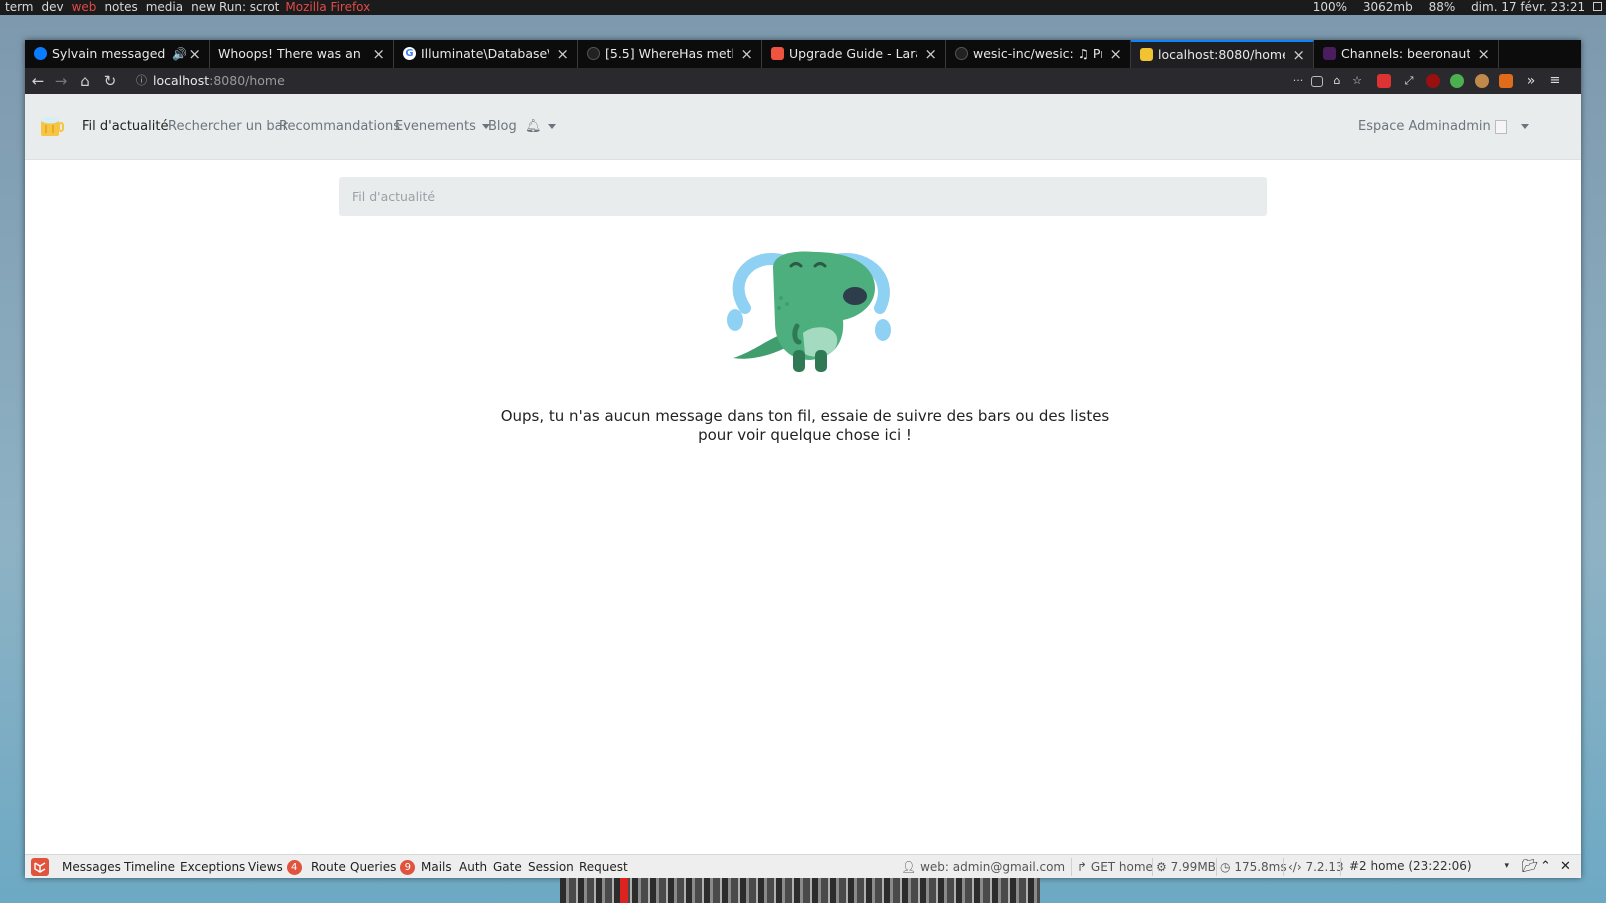  I want to click on avatar, so click(1500, 126).